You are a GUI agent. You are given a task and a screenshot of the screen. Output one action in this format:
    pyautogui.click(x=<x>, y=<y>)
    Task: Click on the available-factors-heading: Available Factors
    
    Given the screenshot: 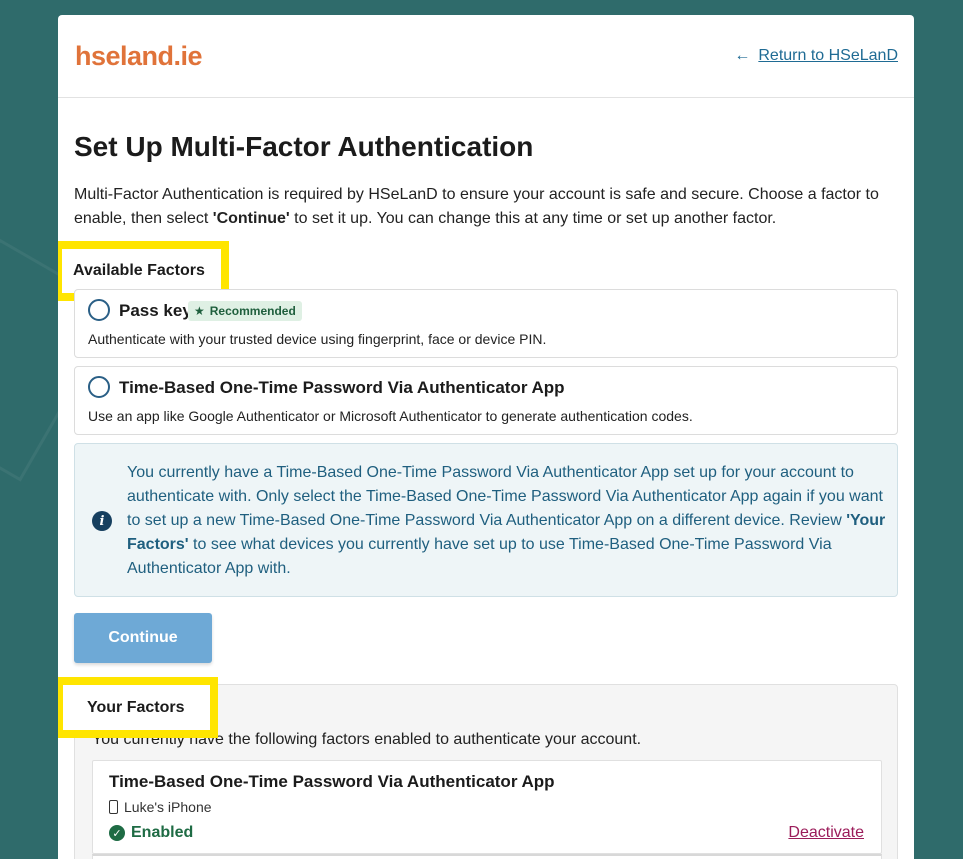 What is the action you would take?
    pyautogui.click(x=139, y=270)
    